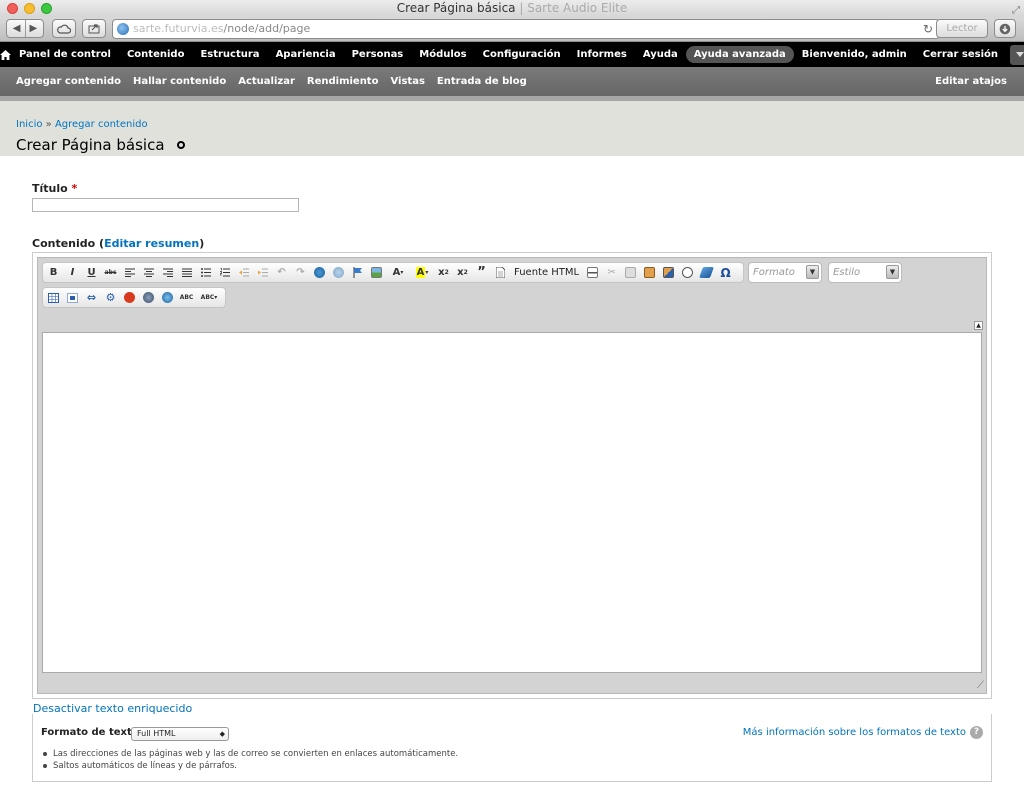 Image resolution: width=1024 pixels, height=786 pixels. Describe the element at coordinates (660, 54) in the screenshot. I see `menu-ayuda: Ayuda` at that location.